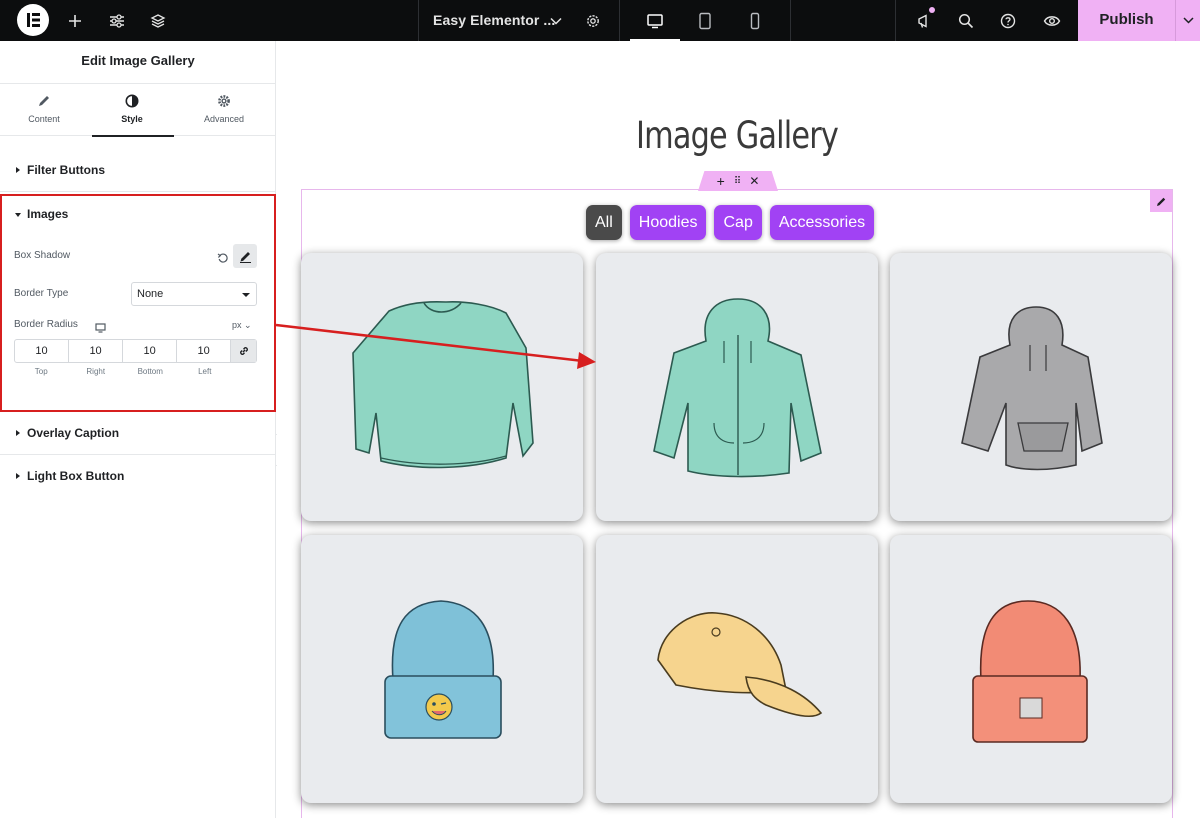 This screenshot has height=818, width=1200. Describe the element at coordinates (132, 102) in the screenshot. I see `contrast-icon` at that location.